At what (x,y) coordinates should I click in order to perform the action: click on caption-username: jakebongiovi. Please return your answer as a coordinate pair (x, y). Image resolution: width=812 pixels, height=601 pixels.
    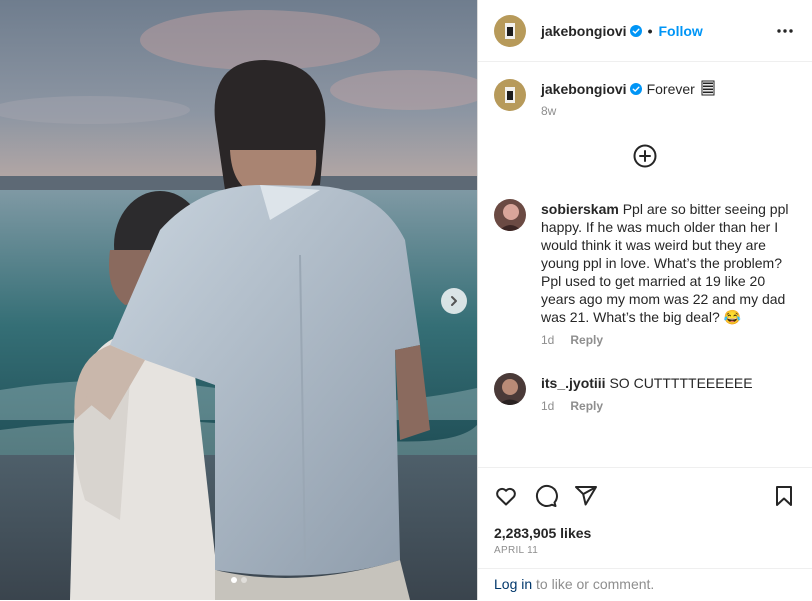
    Looking at the image, I should click on (584, 89).